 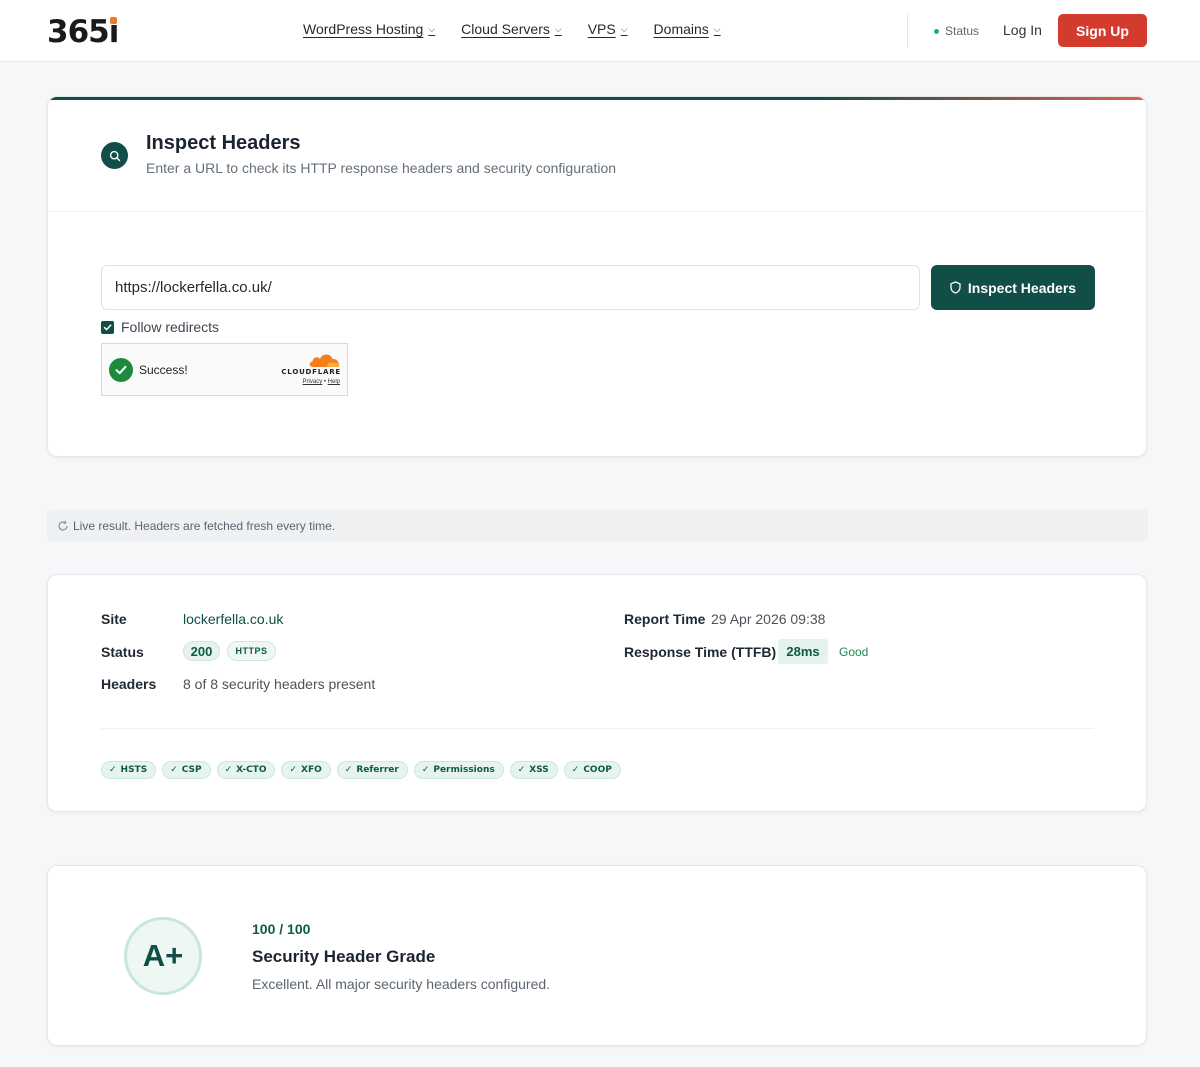 I want to click on header-divider, so click(x=907, y=30).